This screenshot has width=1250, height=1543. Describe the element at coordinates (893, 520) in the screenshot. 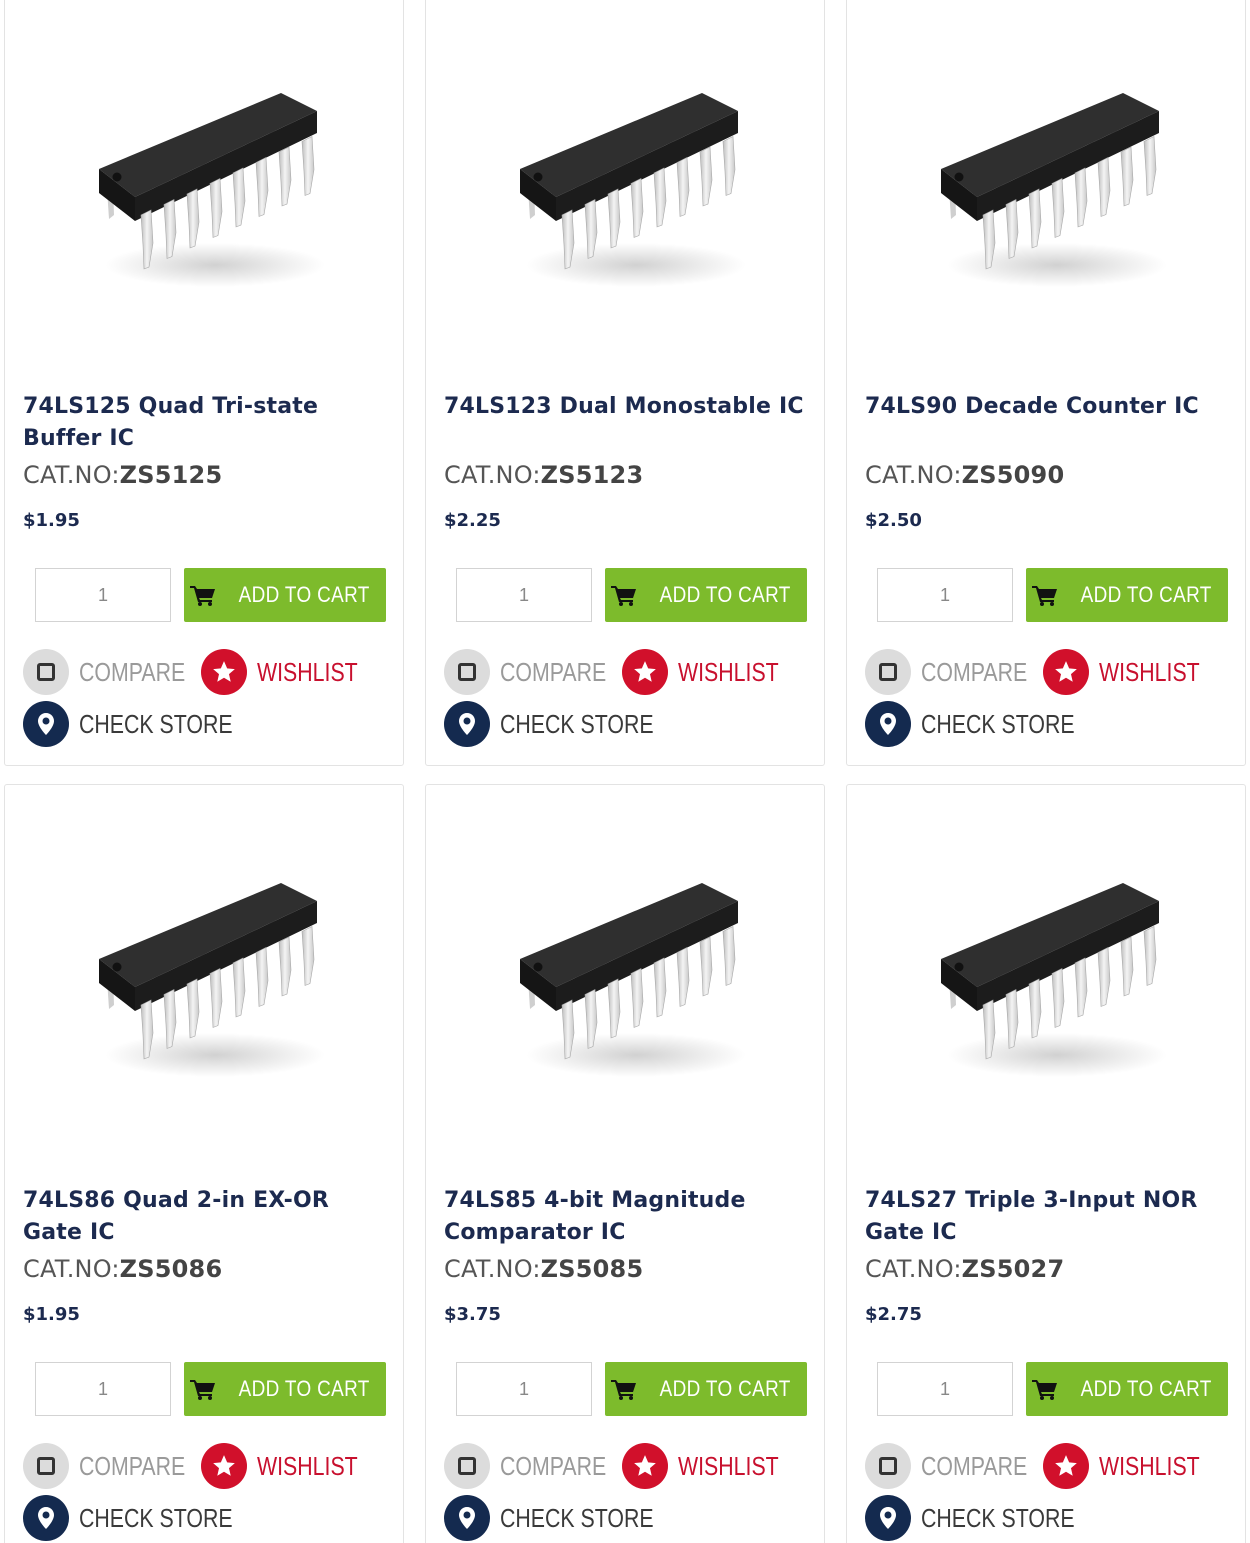

I see `product-price: $2.50` at that location.